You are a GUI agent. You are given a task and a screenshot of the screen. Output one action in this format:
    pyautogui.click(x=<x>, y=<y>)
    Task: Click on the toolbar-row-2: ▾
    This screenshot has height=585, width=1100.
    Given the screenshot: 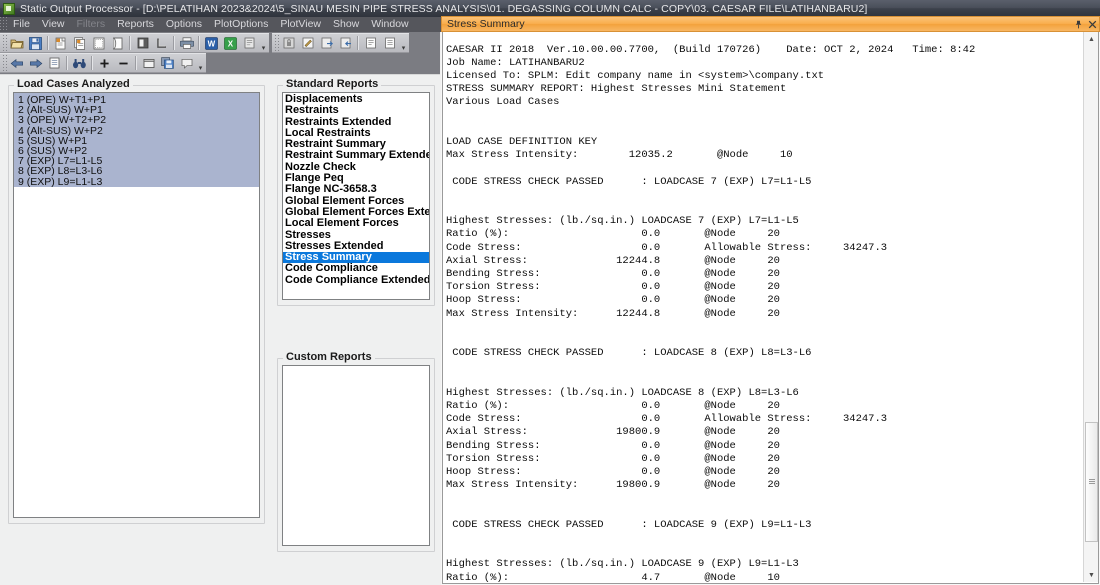 What is the action you would take?
    pyautogui.click(x=103, y=63)
    